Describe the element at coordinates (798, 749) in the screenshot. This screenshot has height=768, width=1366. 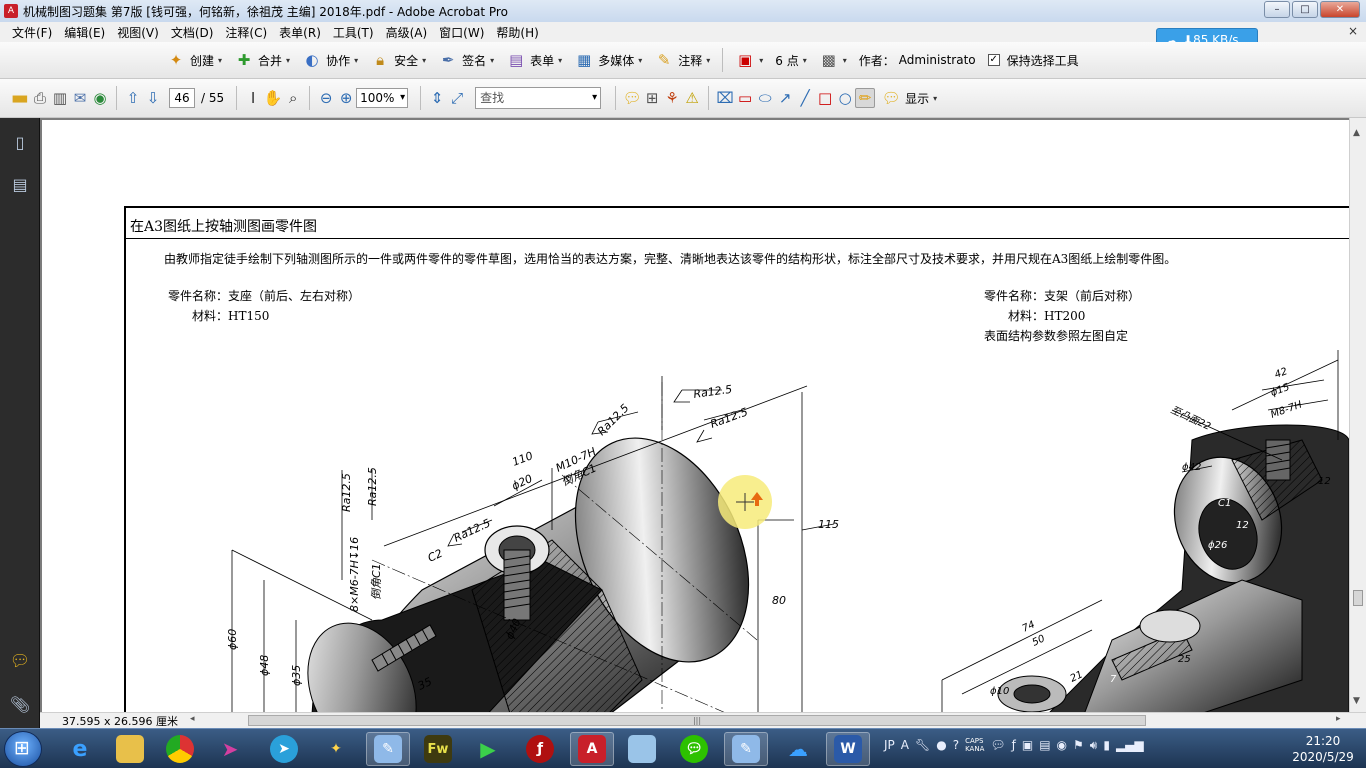
I see `taskbar-baidu: ☁` at that location.